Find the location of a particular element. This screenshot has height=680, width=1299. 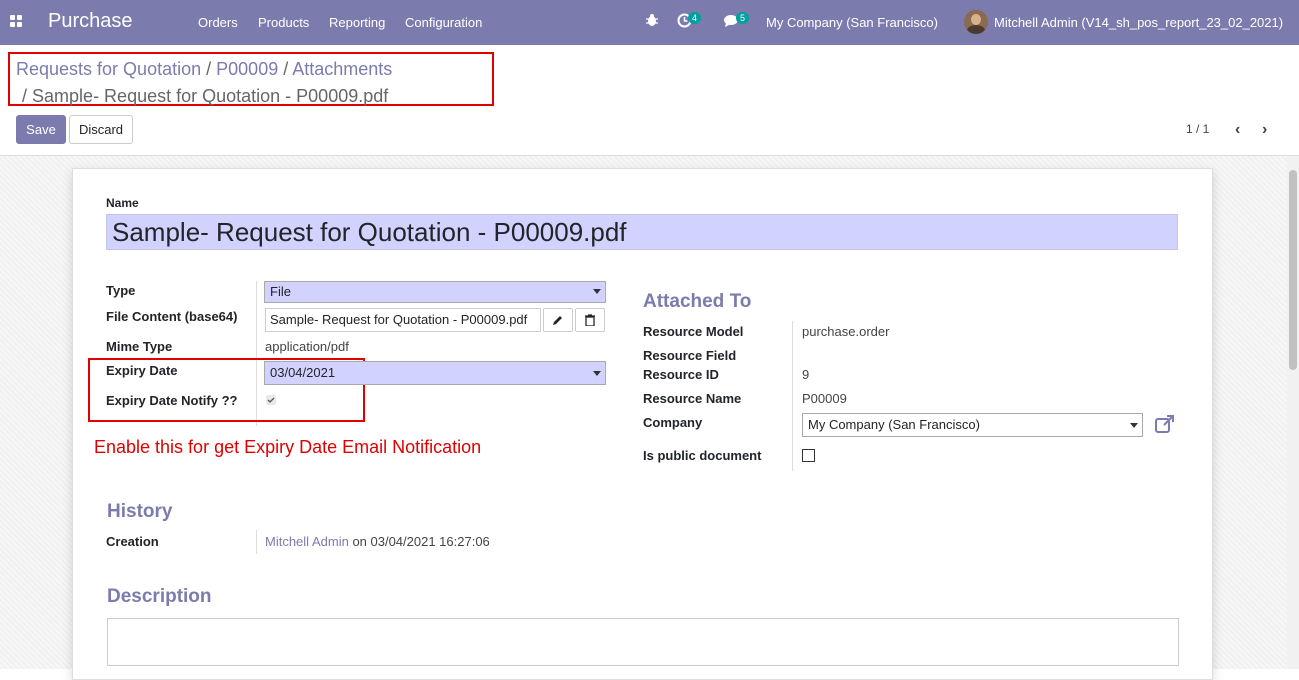

debug-bug-icon is located at coordinates (652, 21).